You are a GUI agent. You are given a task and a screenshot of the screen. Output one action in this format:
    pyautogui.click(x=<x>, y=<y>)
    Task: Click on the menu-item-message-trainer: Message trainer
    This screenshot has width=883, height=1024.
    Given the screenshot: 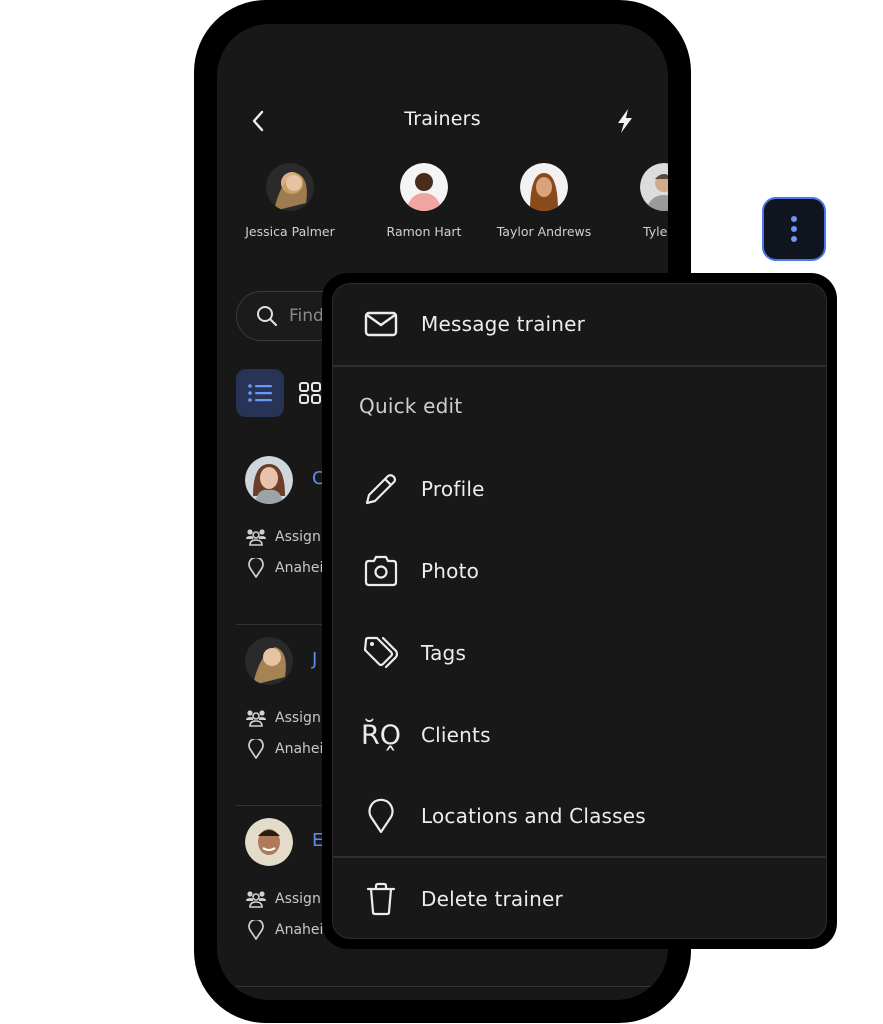 What is the action you would take?
    pyautogui.click(x=579, y=324)
    